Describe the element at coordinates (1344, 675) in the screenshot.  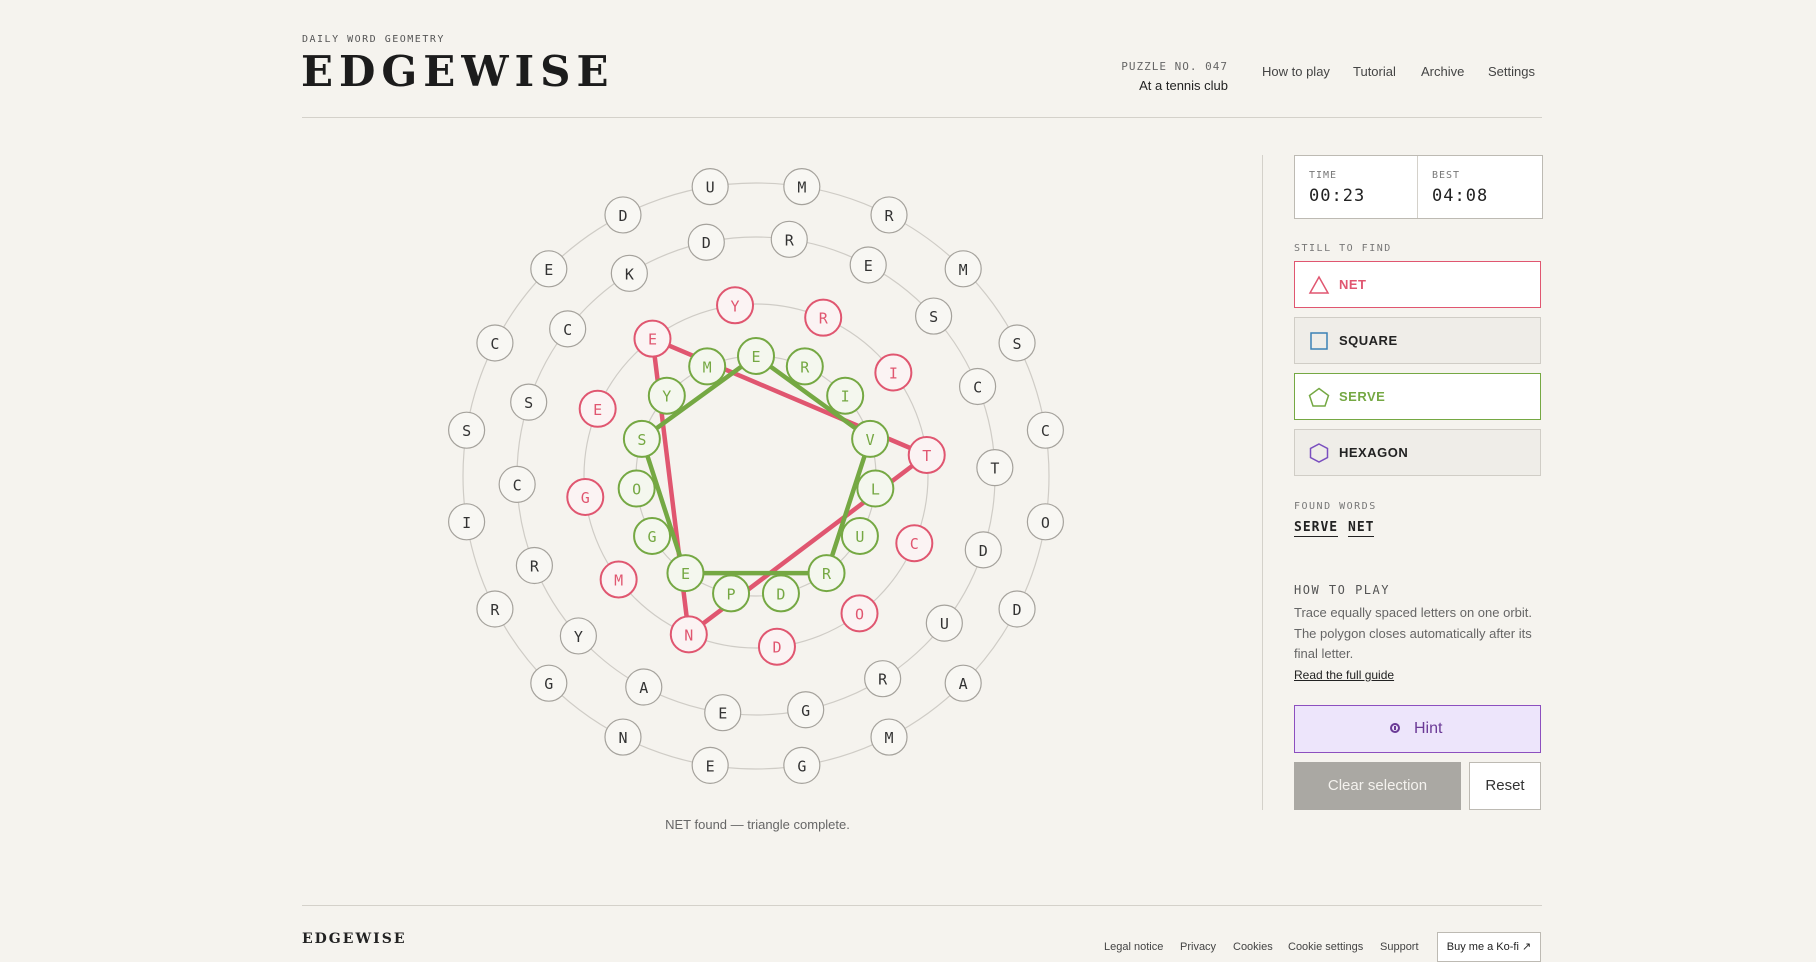
I see `read-guide-link: Read the full guide` at that location.